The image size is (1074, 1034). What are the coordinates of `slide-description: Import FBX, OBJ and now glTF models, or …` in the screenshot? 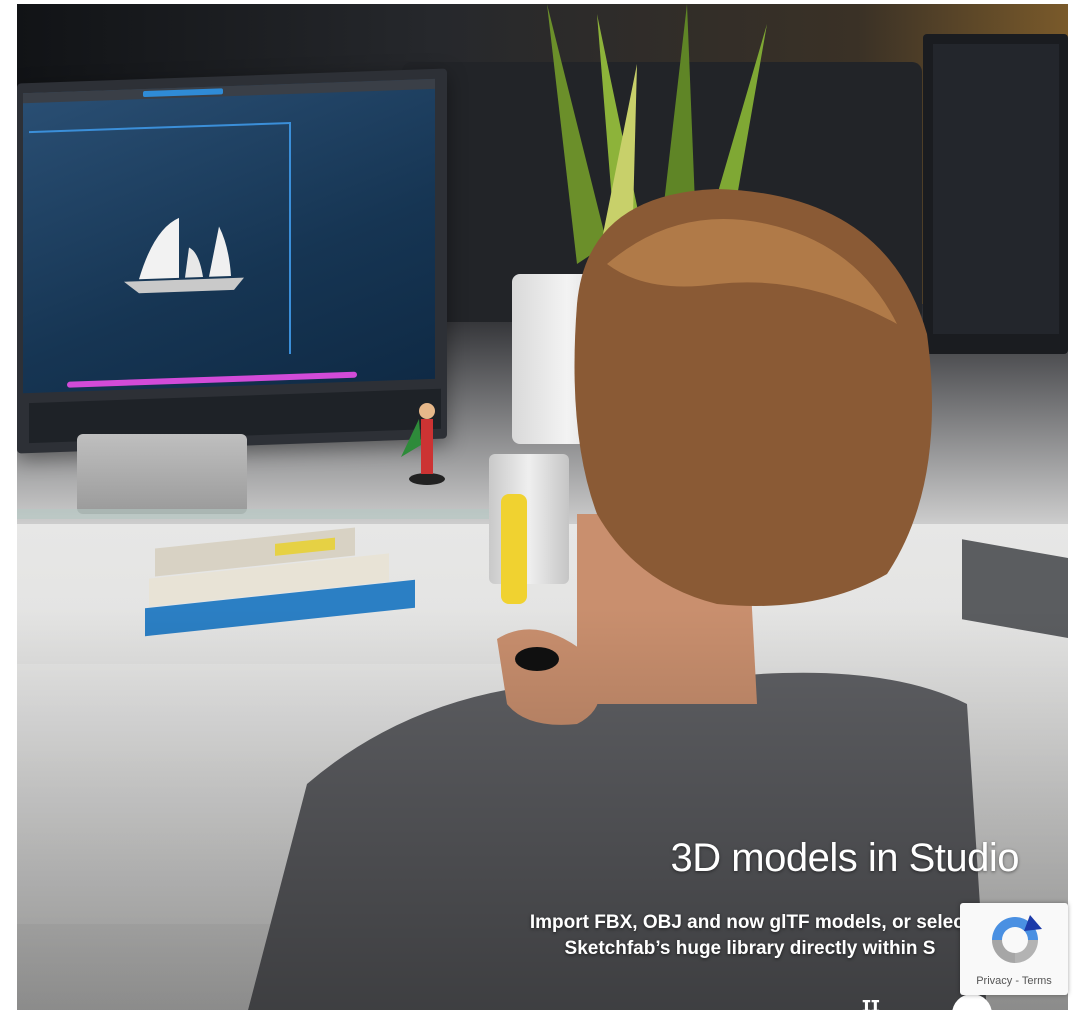 It's located at (750, 936).